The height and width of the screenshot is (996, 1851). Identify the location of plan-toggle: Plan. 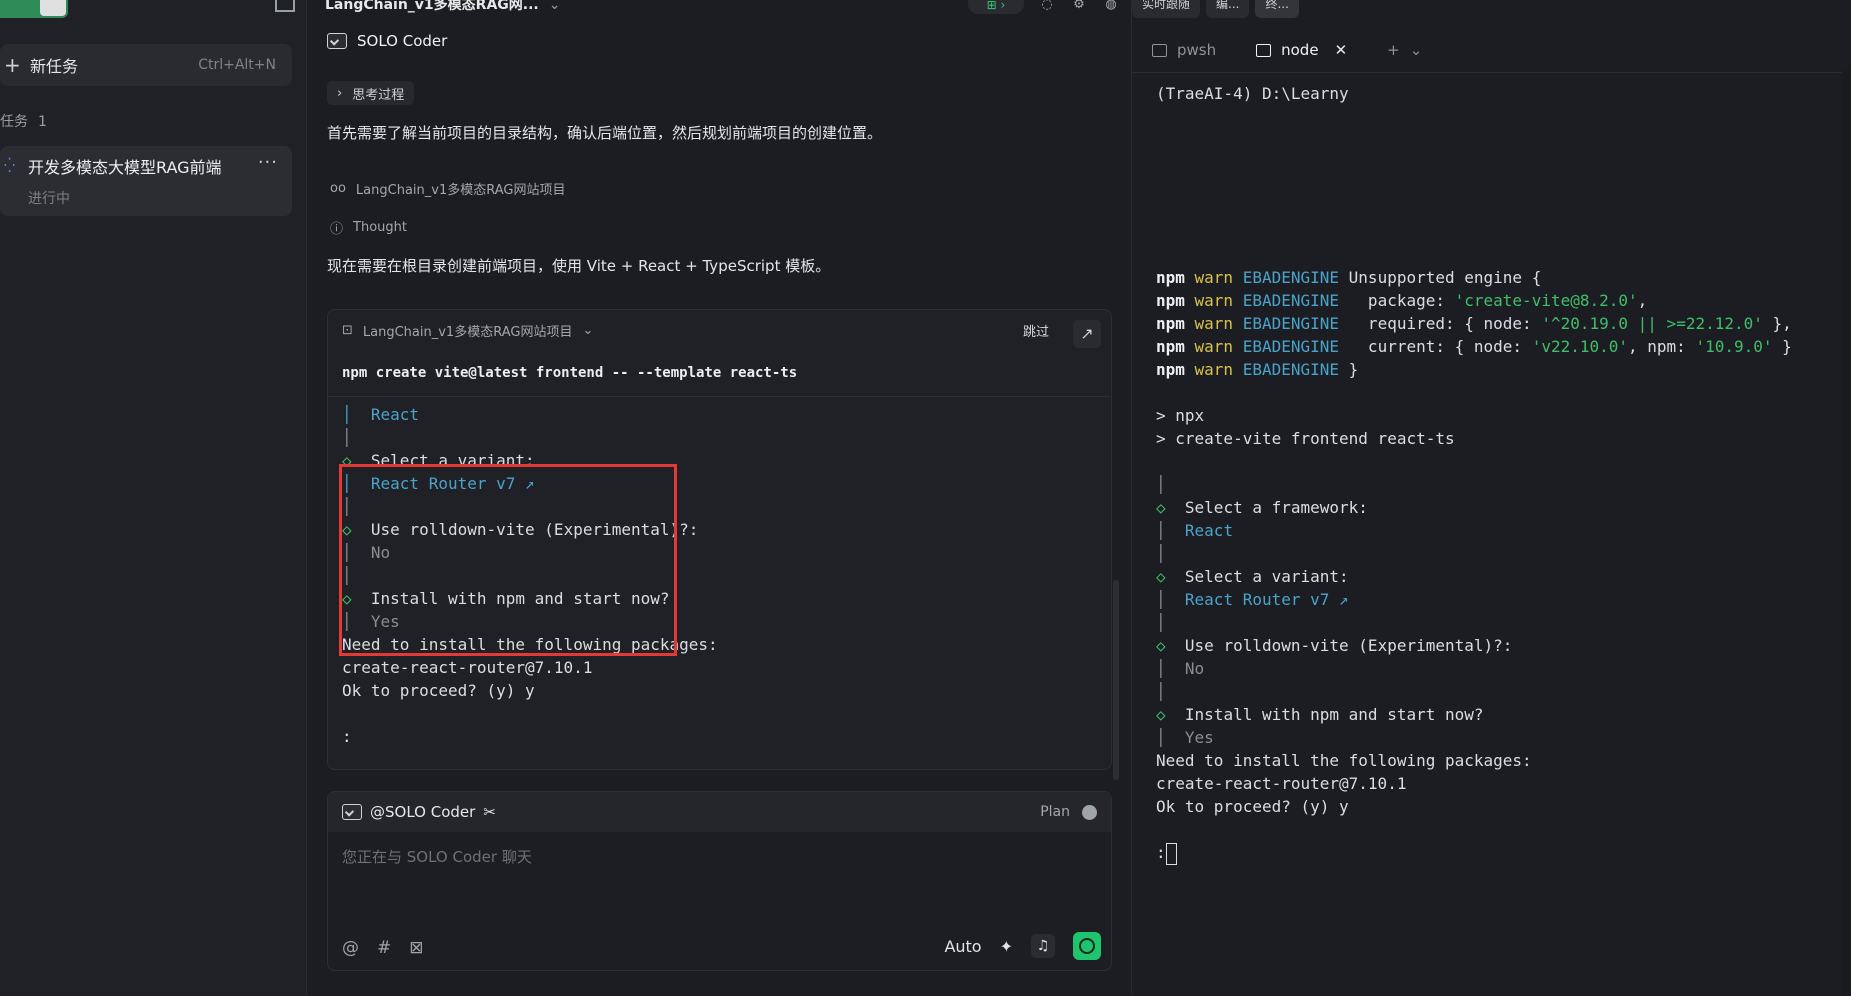
(1068, 812).